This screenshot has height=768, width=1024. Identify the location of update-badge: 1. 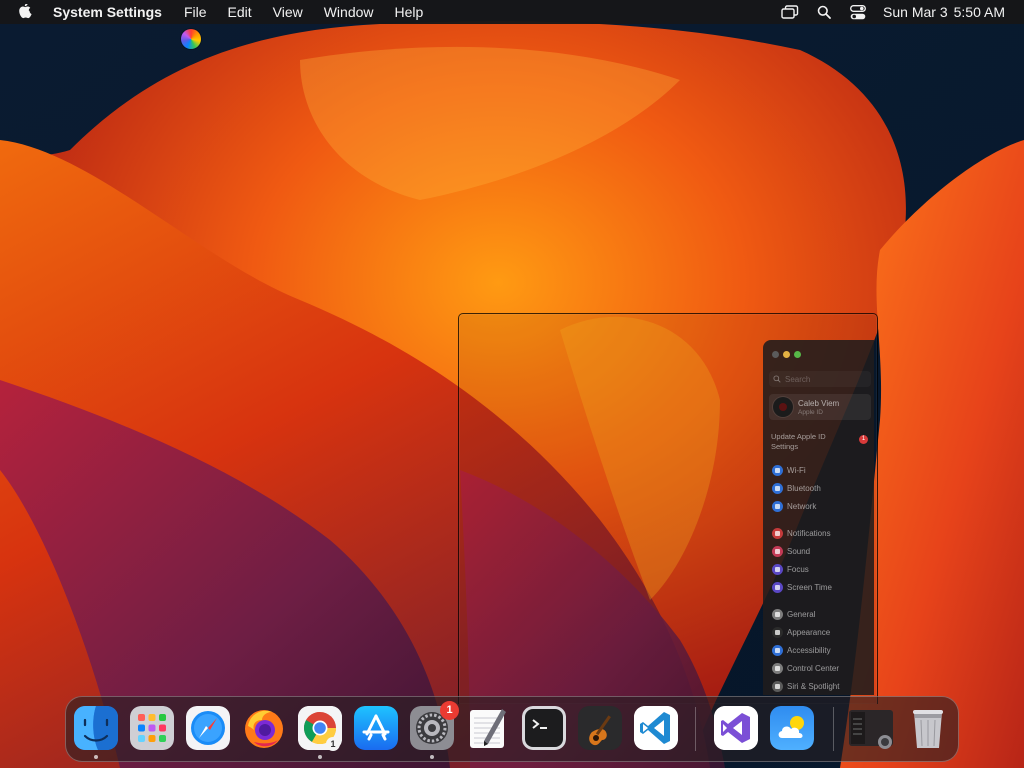
(863, 439).